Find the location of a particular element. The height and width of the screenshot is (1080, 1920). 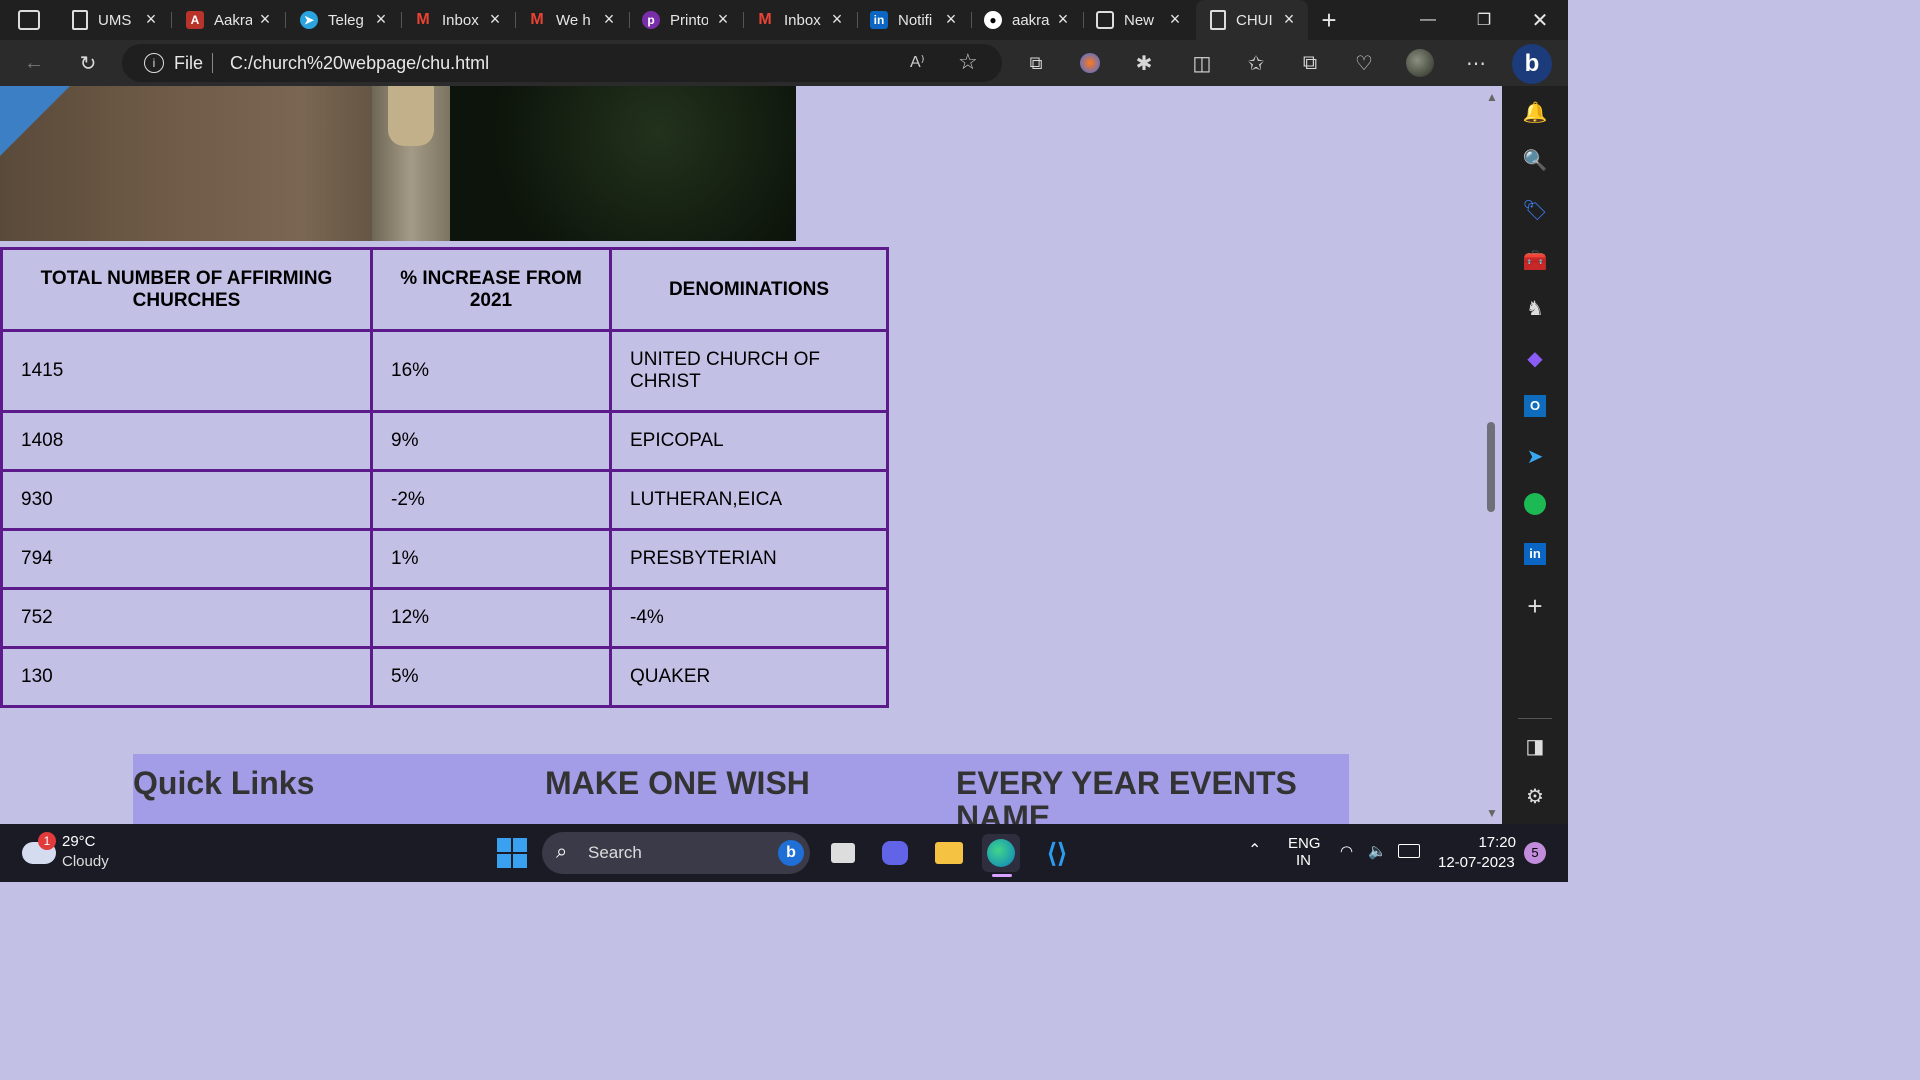

photo-sky is located at coordinates (35, 121).